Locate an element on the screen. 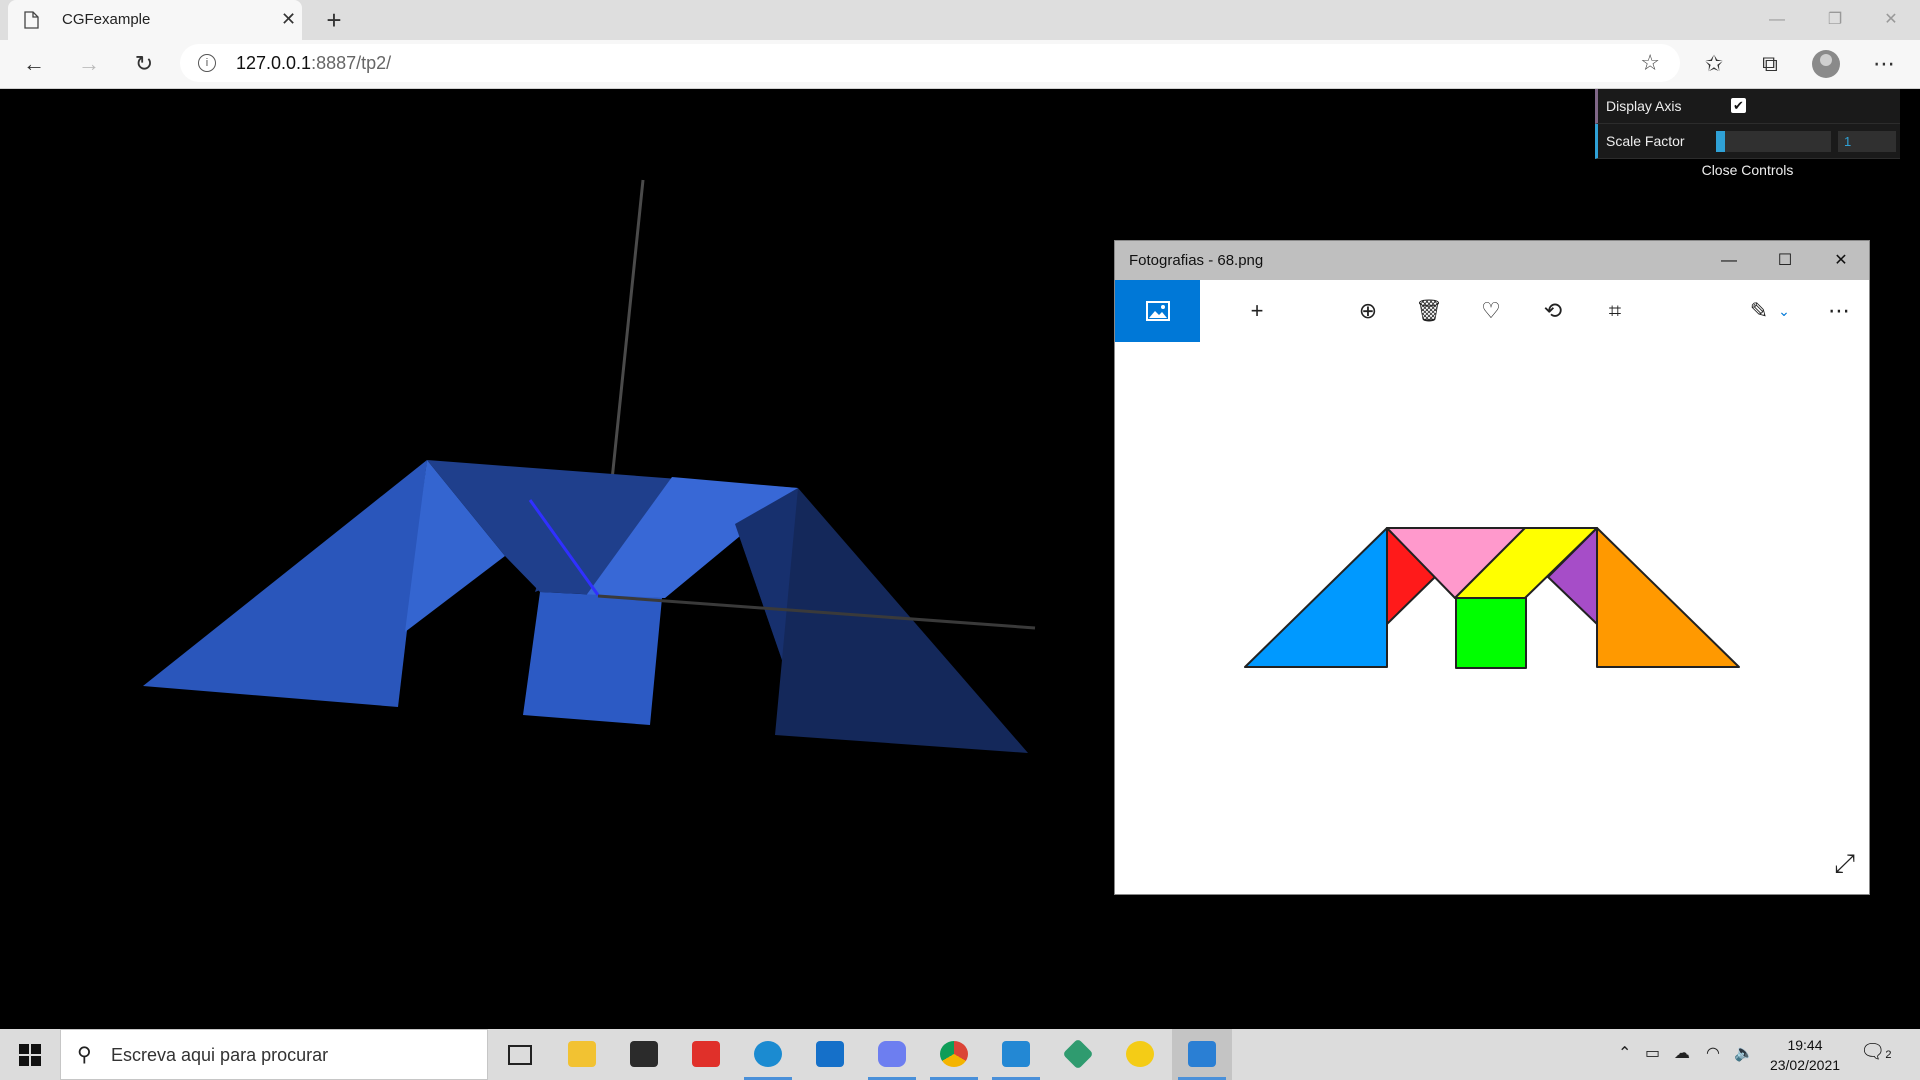 The image size is (1920, 1080). display-axis-row: Display Axis ✔ is located at coordinates (1747, 106).